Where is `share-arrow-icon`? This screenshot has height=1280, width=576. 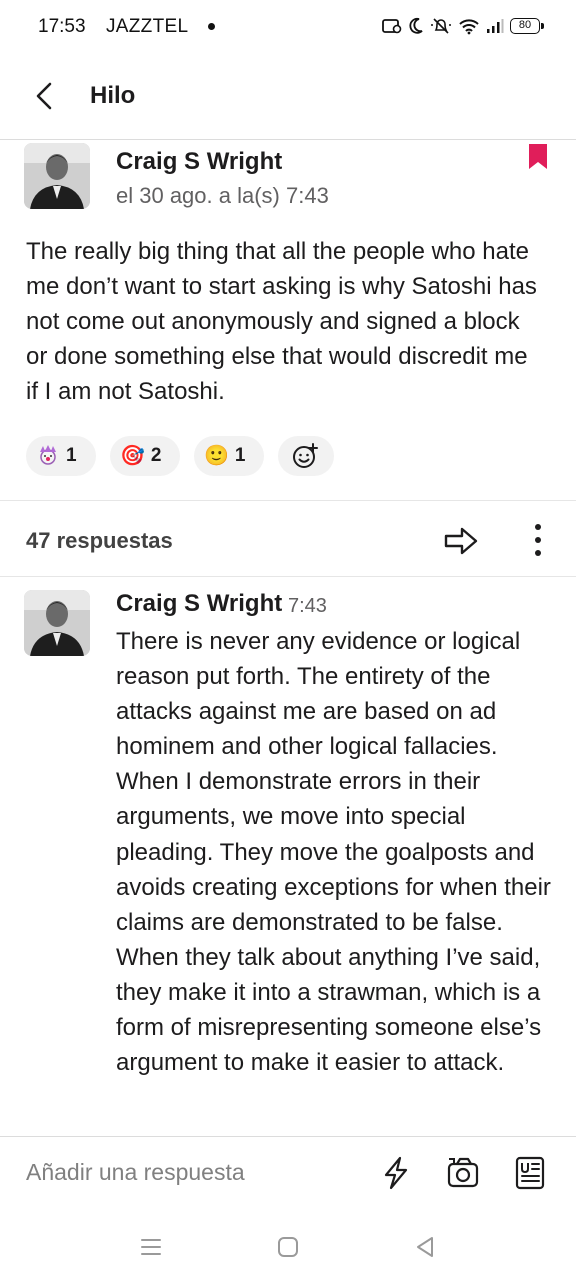
share-arrow-icon is located at coordinates (461, 541).